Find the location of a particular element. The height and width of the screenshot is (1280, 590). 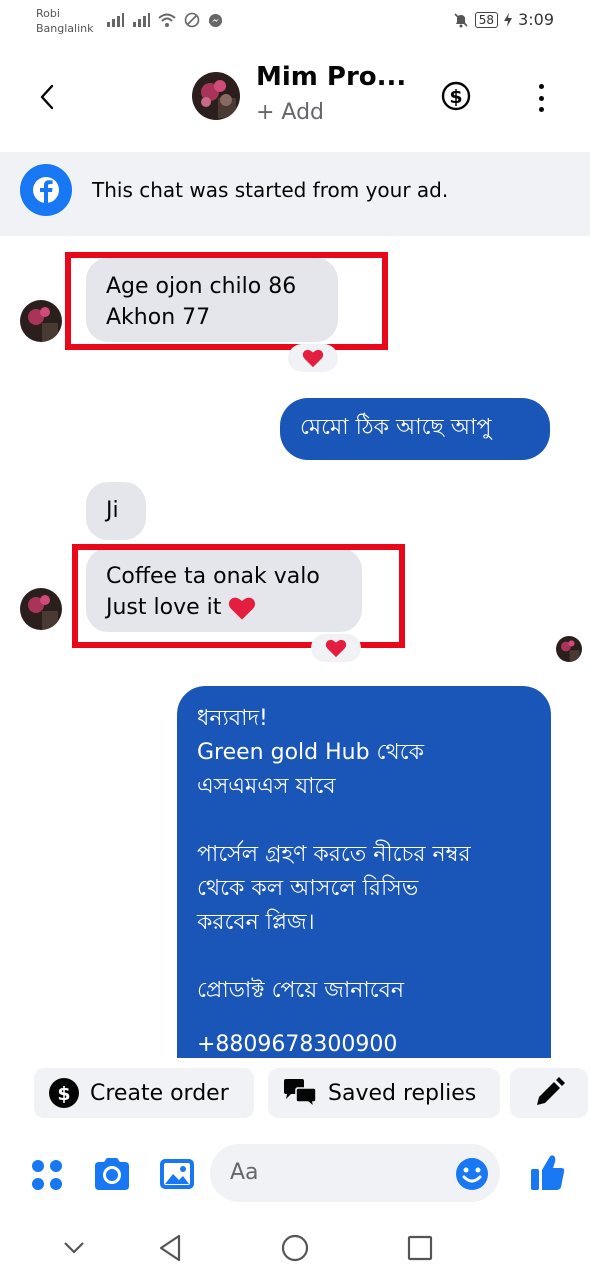

add-label: + Add is located at coordinates (290, 112).